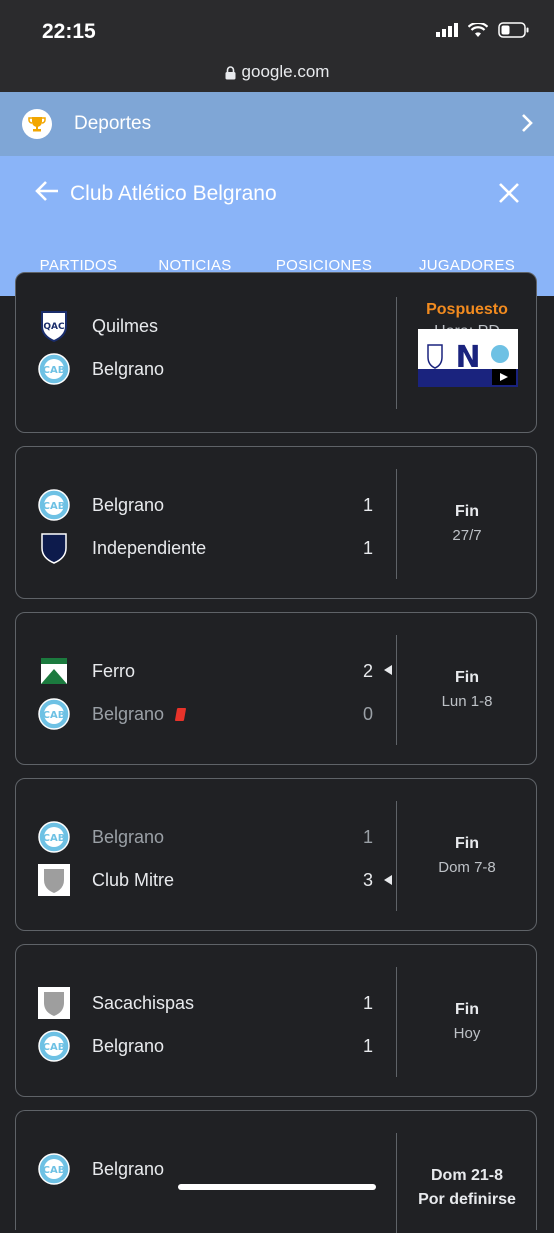  What do you see at coordinates (447, 30) in the screenshot?
I see `signal-icon` at bounding box center [447, 30].